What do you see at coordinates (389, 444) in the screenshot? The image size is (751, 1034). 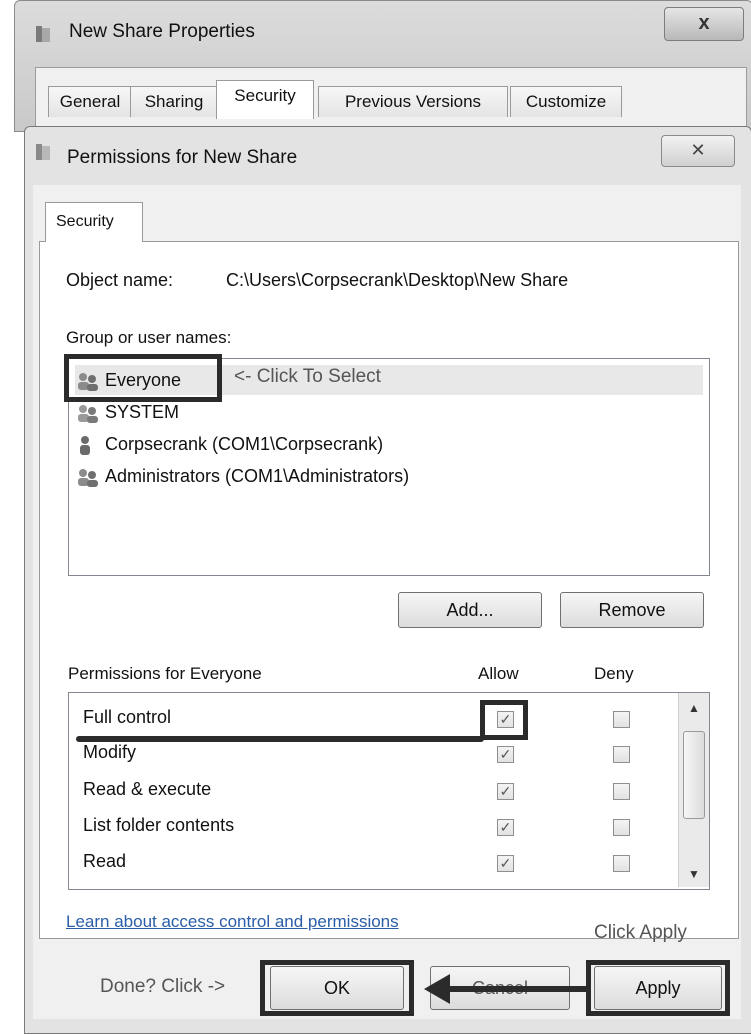 I see `list-item-user: Corpsecrank (COM1\Corpsecrank)` at bounding box center [389, 444].